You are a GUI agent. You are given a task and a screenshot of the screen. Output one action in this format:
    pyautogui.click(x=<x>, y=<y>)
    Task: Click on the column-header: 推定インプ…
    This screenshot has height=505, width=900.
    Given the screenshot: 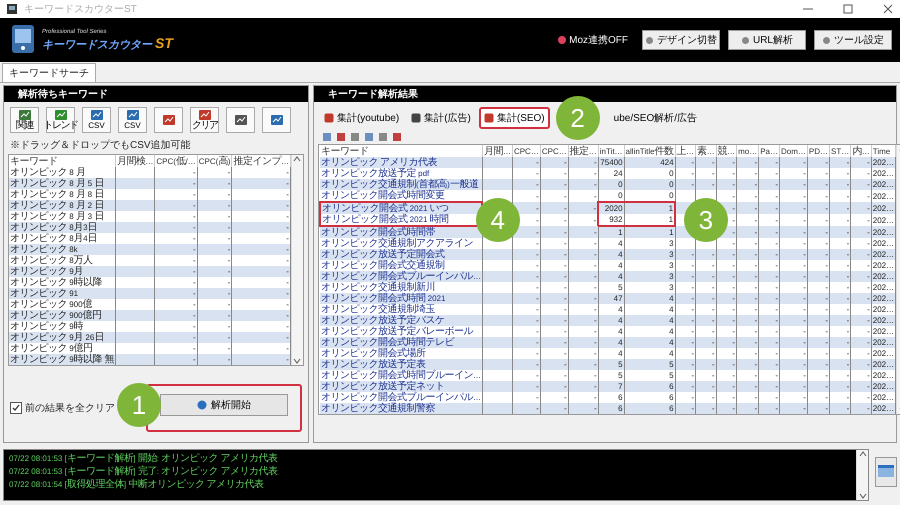 What is the action you would take?
    pyautogui.click(x=261, y=161)
    